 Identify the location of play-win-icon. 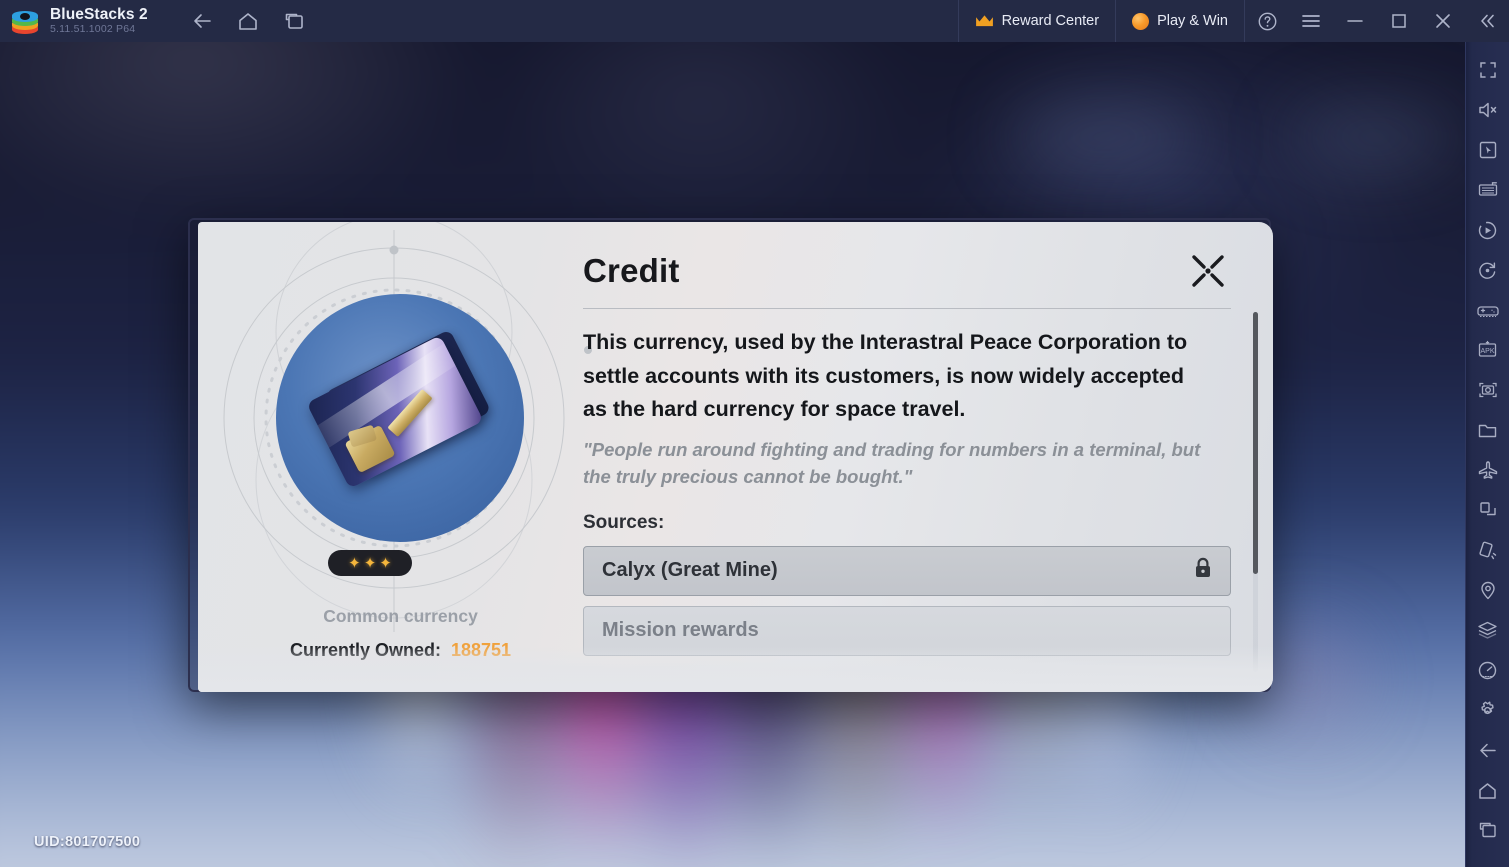
(1141, 21).